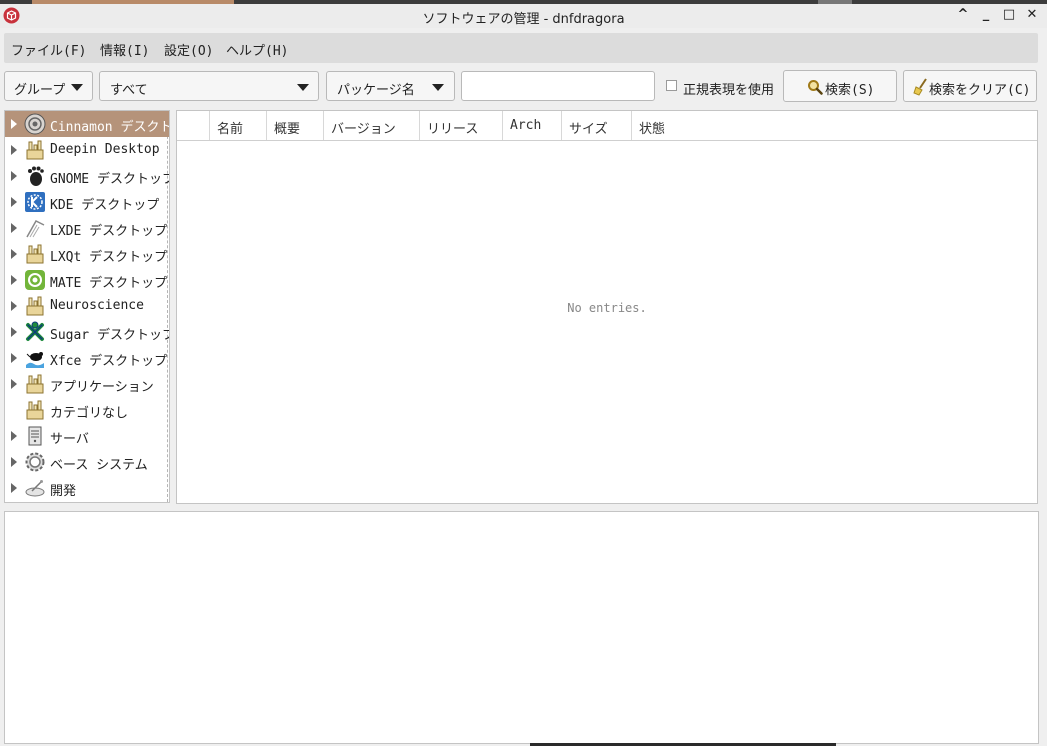  I want to click on cinnamon-icon, so click(35, 124).